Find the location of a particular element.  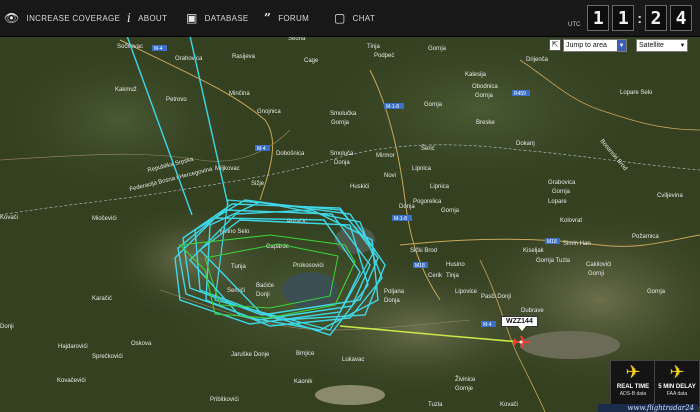

place-label: Lipovice is located at coordinates (466, 292).